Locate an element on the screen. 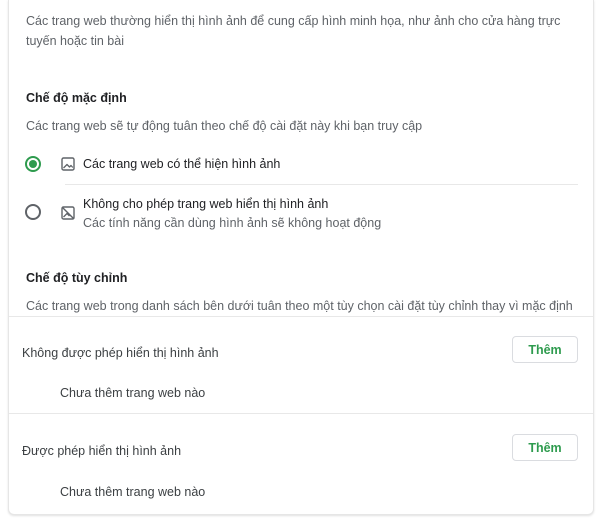 Image resolution: width=600 pixels, height=523 pixels. radio-option-show-images: Các trang web có thể hiện hình ảnh is located at coordinates (301, 164).